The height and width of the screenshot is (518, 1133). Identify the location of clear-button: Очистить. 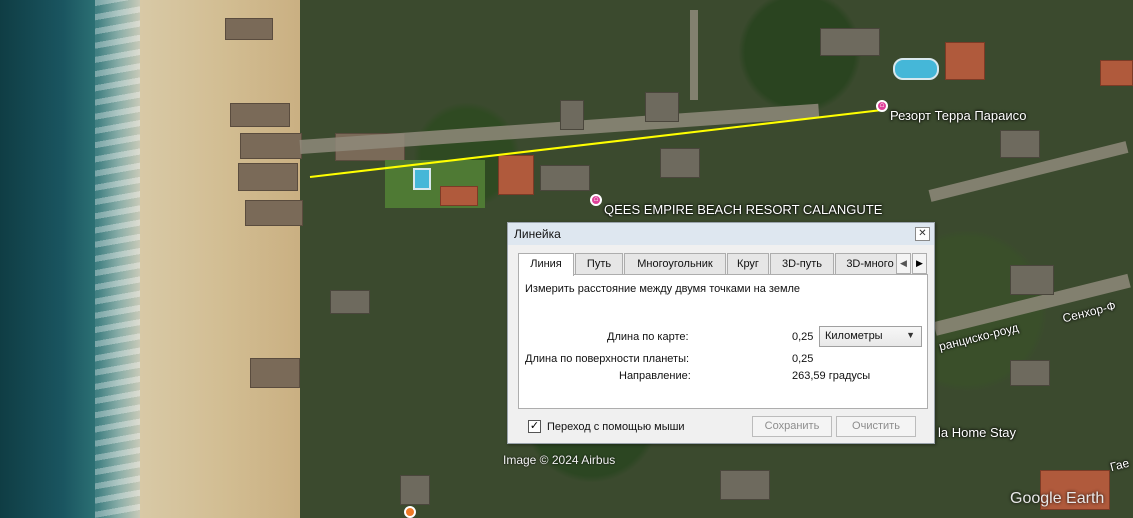
(876, 426).